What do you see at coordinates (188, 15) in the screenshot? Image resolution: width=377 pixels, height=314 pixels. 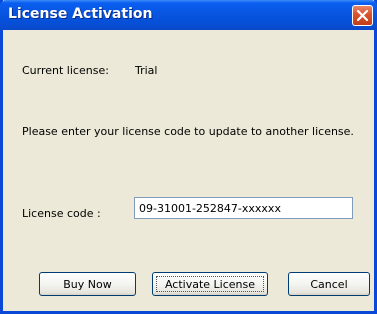 I see `title-bar: License Activation` at bounding box center [188, 15].